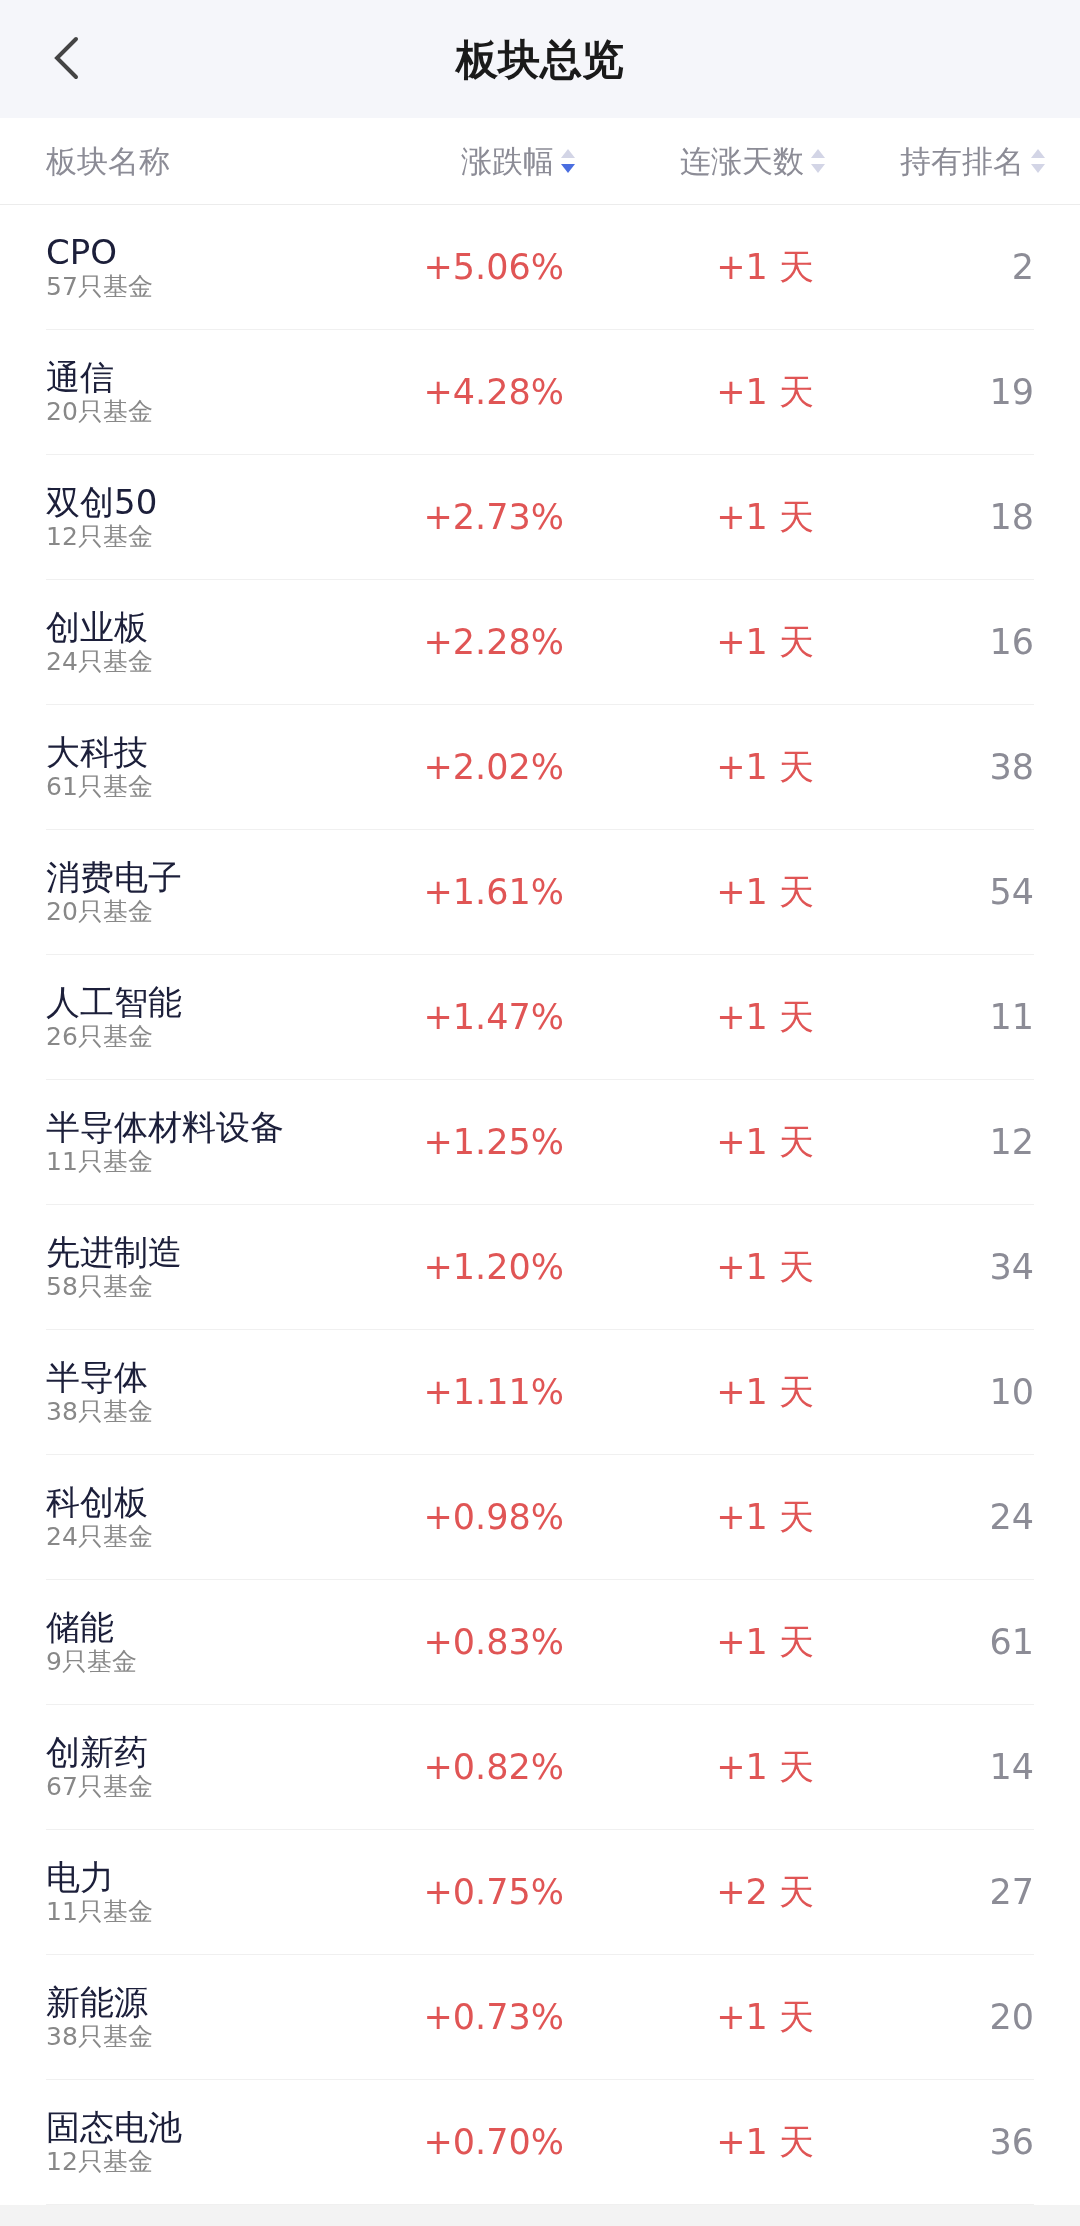  What do you see at coordinates (493, 766) in the screenshot?
I see `change-percent: +2.02%` at bounding box center [493, 766].